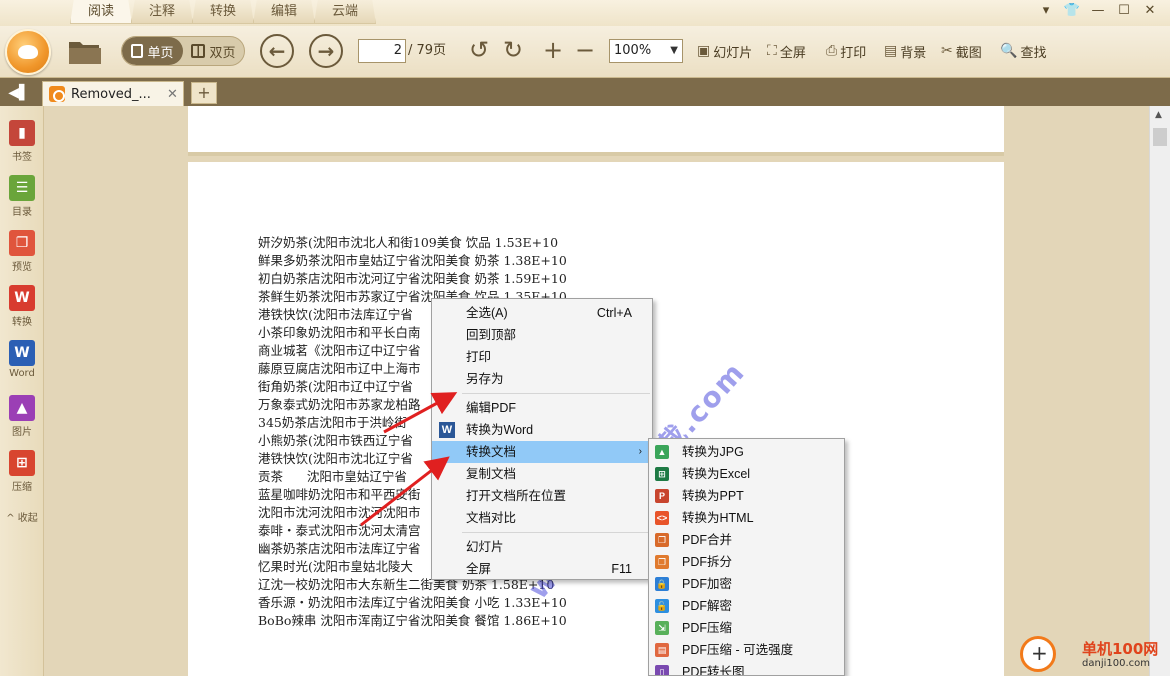 Image resolution: width=1170 pixels, height=676 pixels. I want to click on page-number-input: 2, so click(382, 51).